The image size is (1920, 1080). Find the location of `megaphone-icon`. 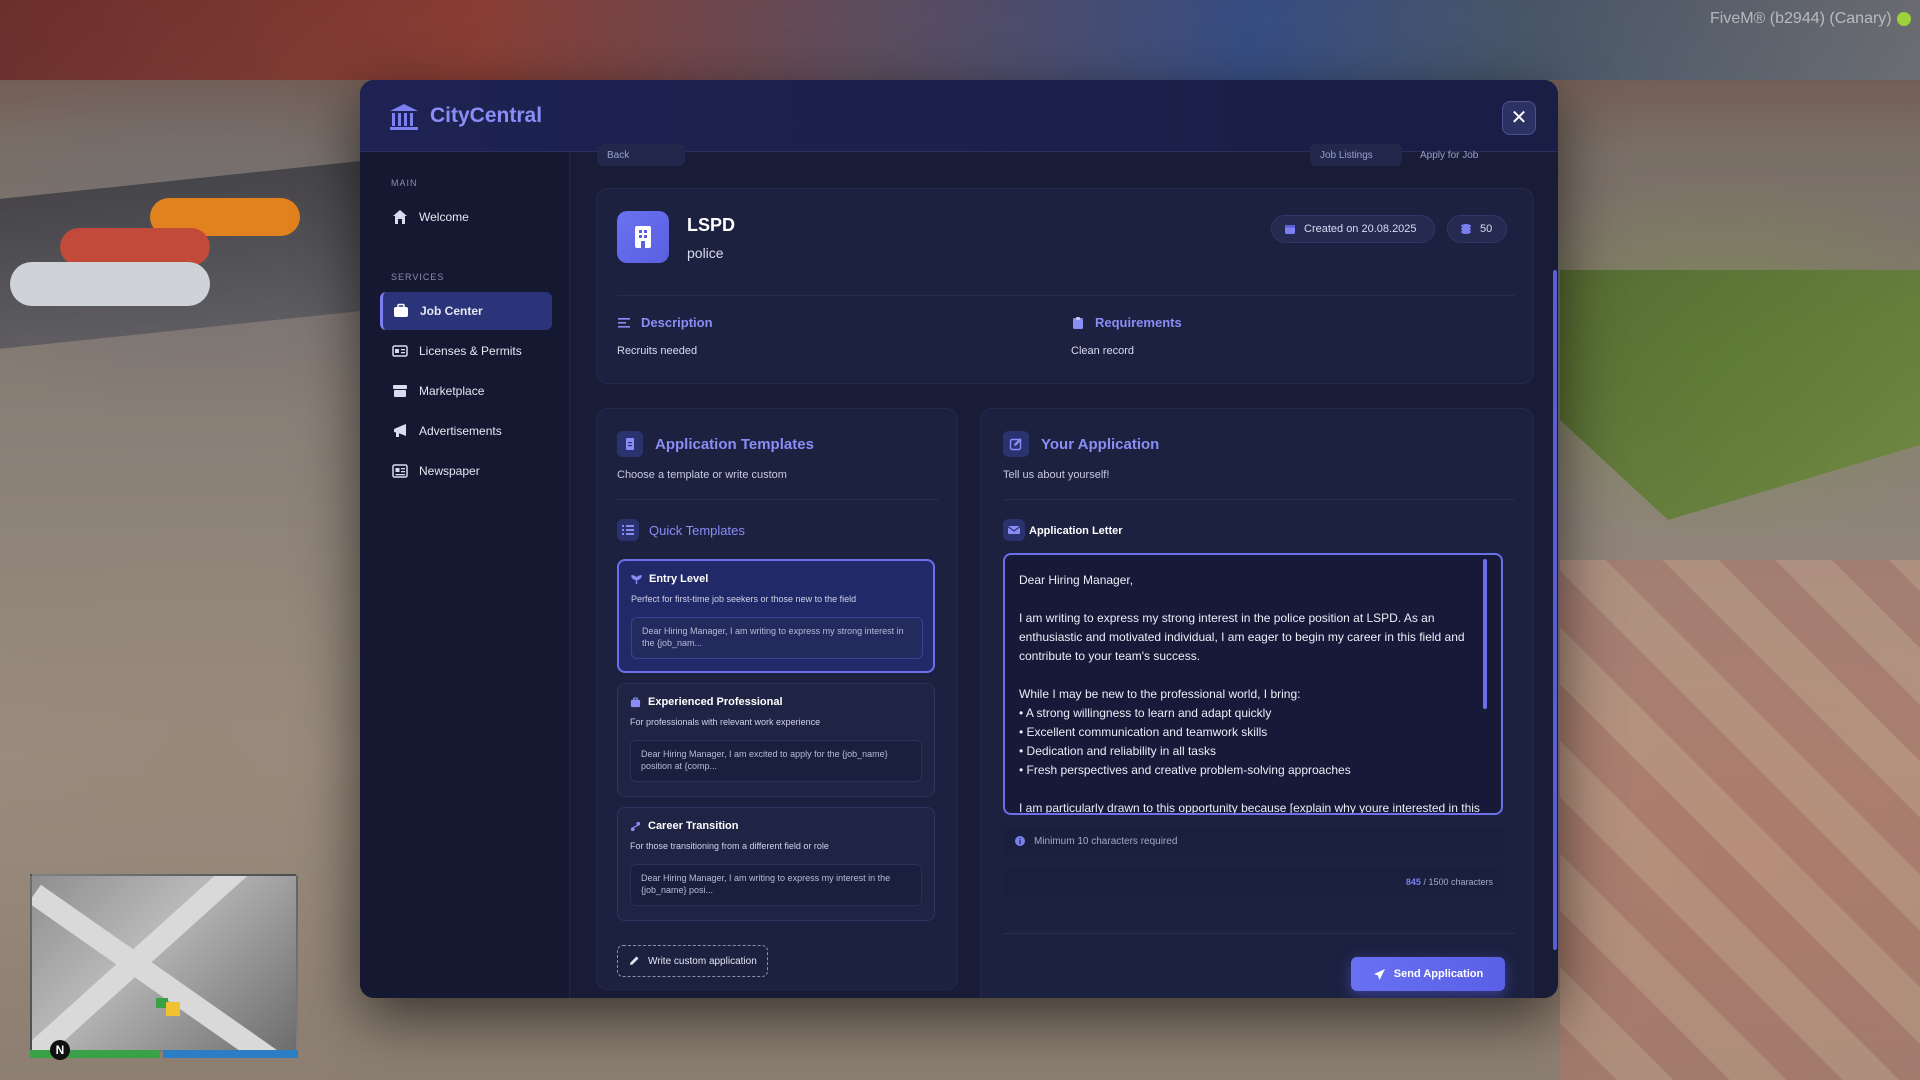

megaphone-icon is located at coordinates (400, 430).